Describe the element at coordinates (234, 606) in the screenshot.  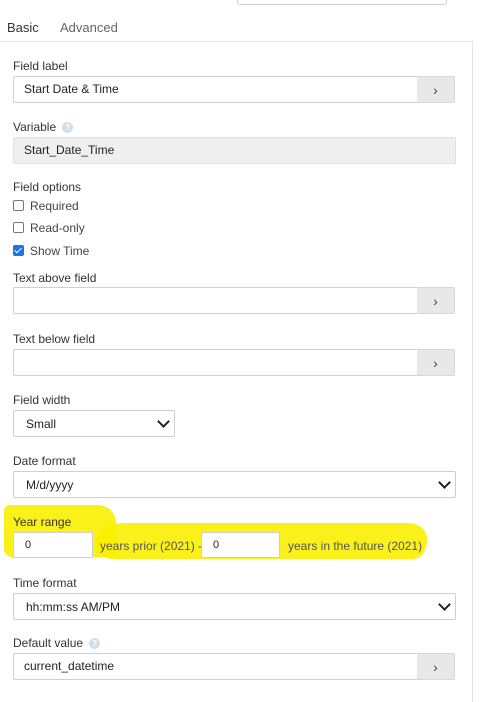
I see `time-format-select: hh:mm:ss AM/PM` at that location.